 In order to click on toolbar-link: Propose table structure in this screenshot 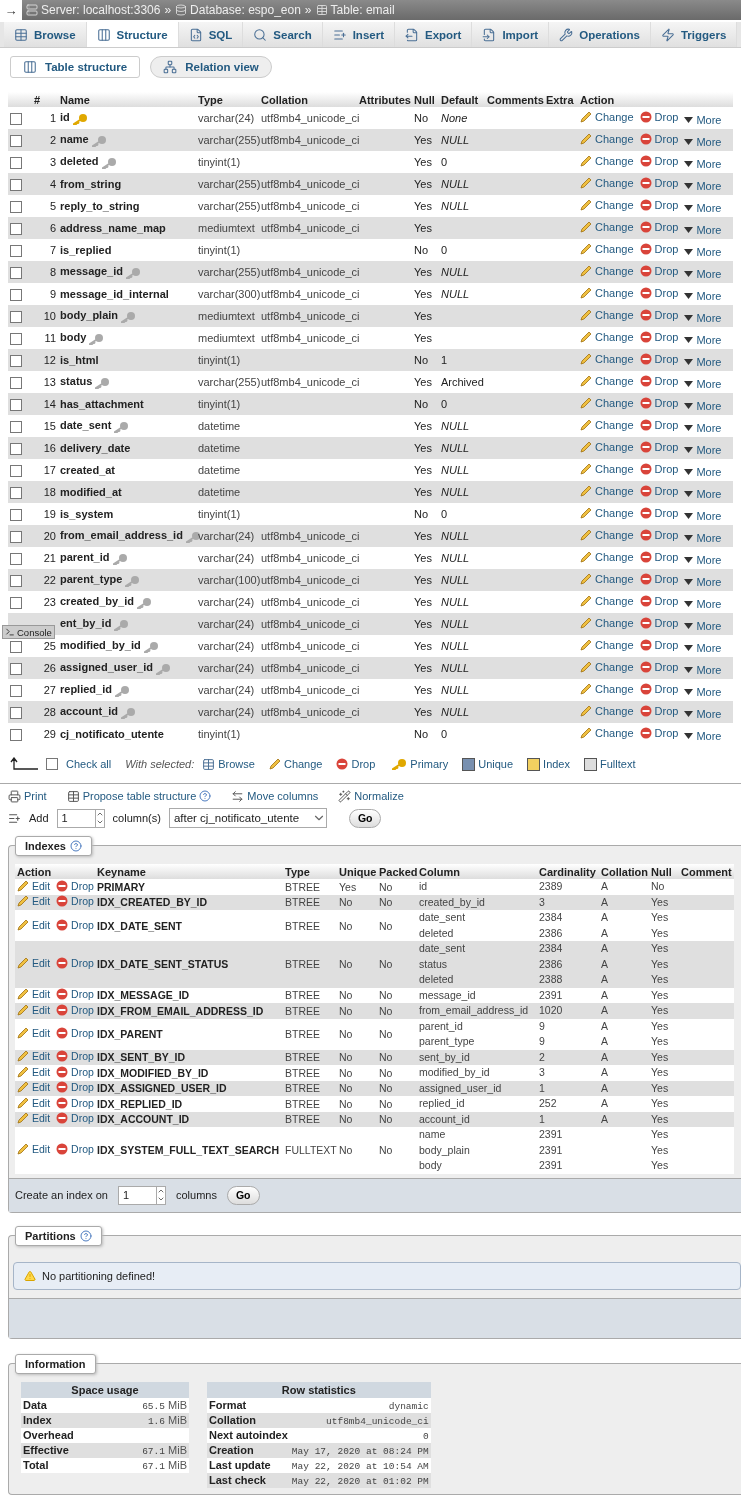, I will do `click(139, 796)`.